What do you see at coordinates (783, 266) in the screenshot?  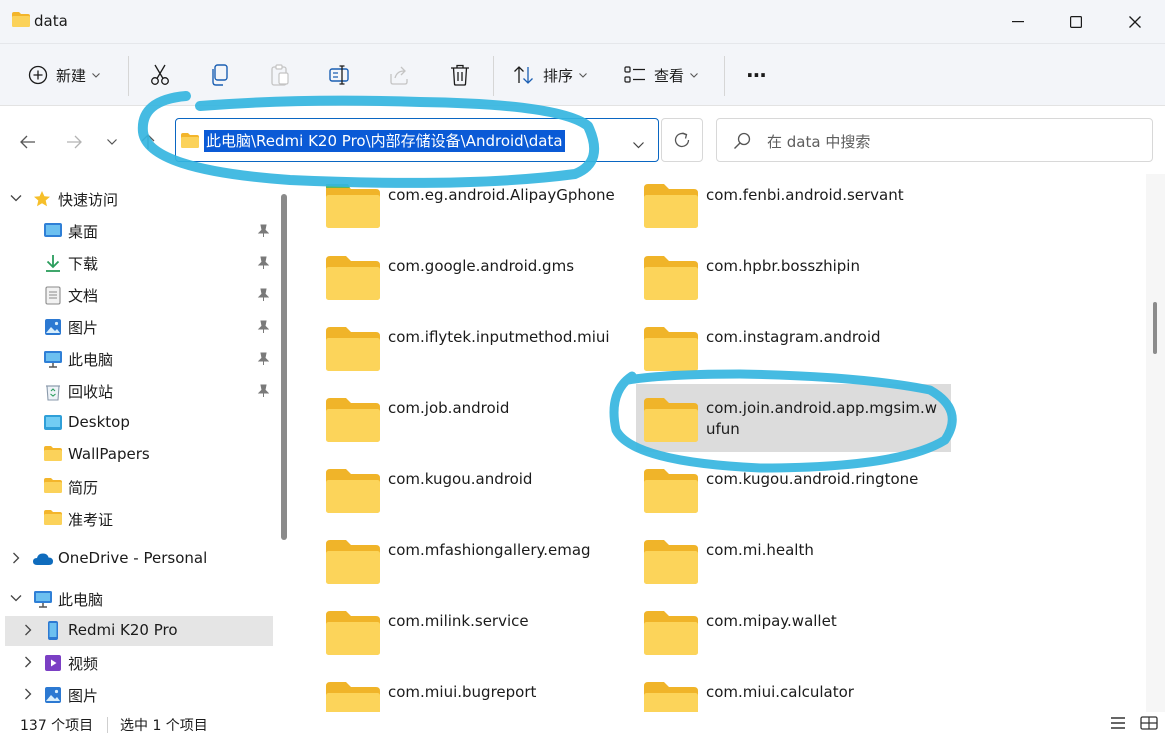 I see `file-name: com.hpbr.bosszhipin` at bounding box center [783, 266].